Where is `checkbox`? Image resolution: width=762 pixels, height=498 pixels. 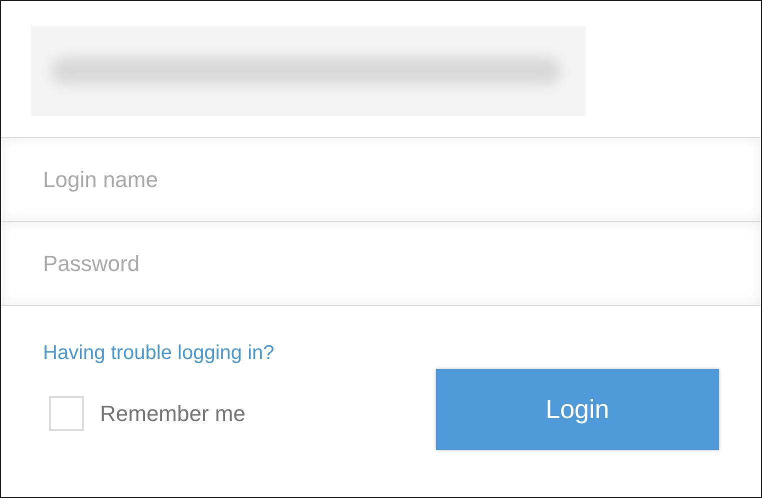
checkbox is located at coordinates (66, 413).